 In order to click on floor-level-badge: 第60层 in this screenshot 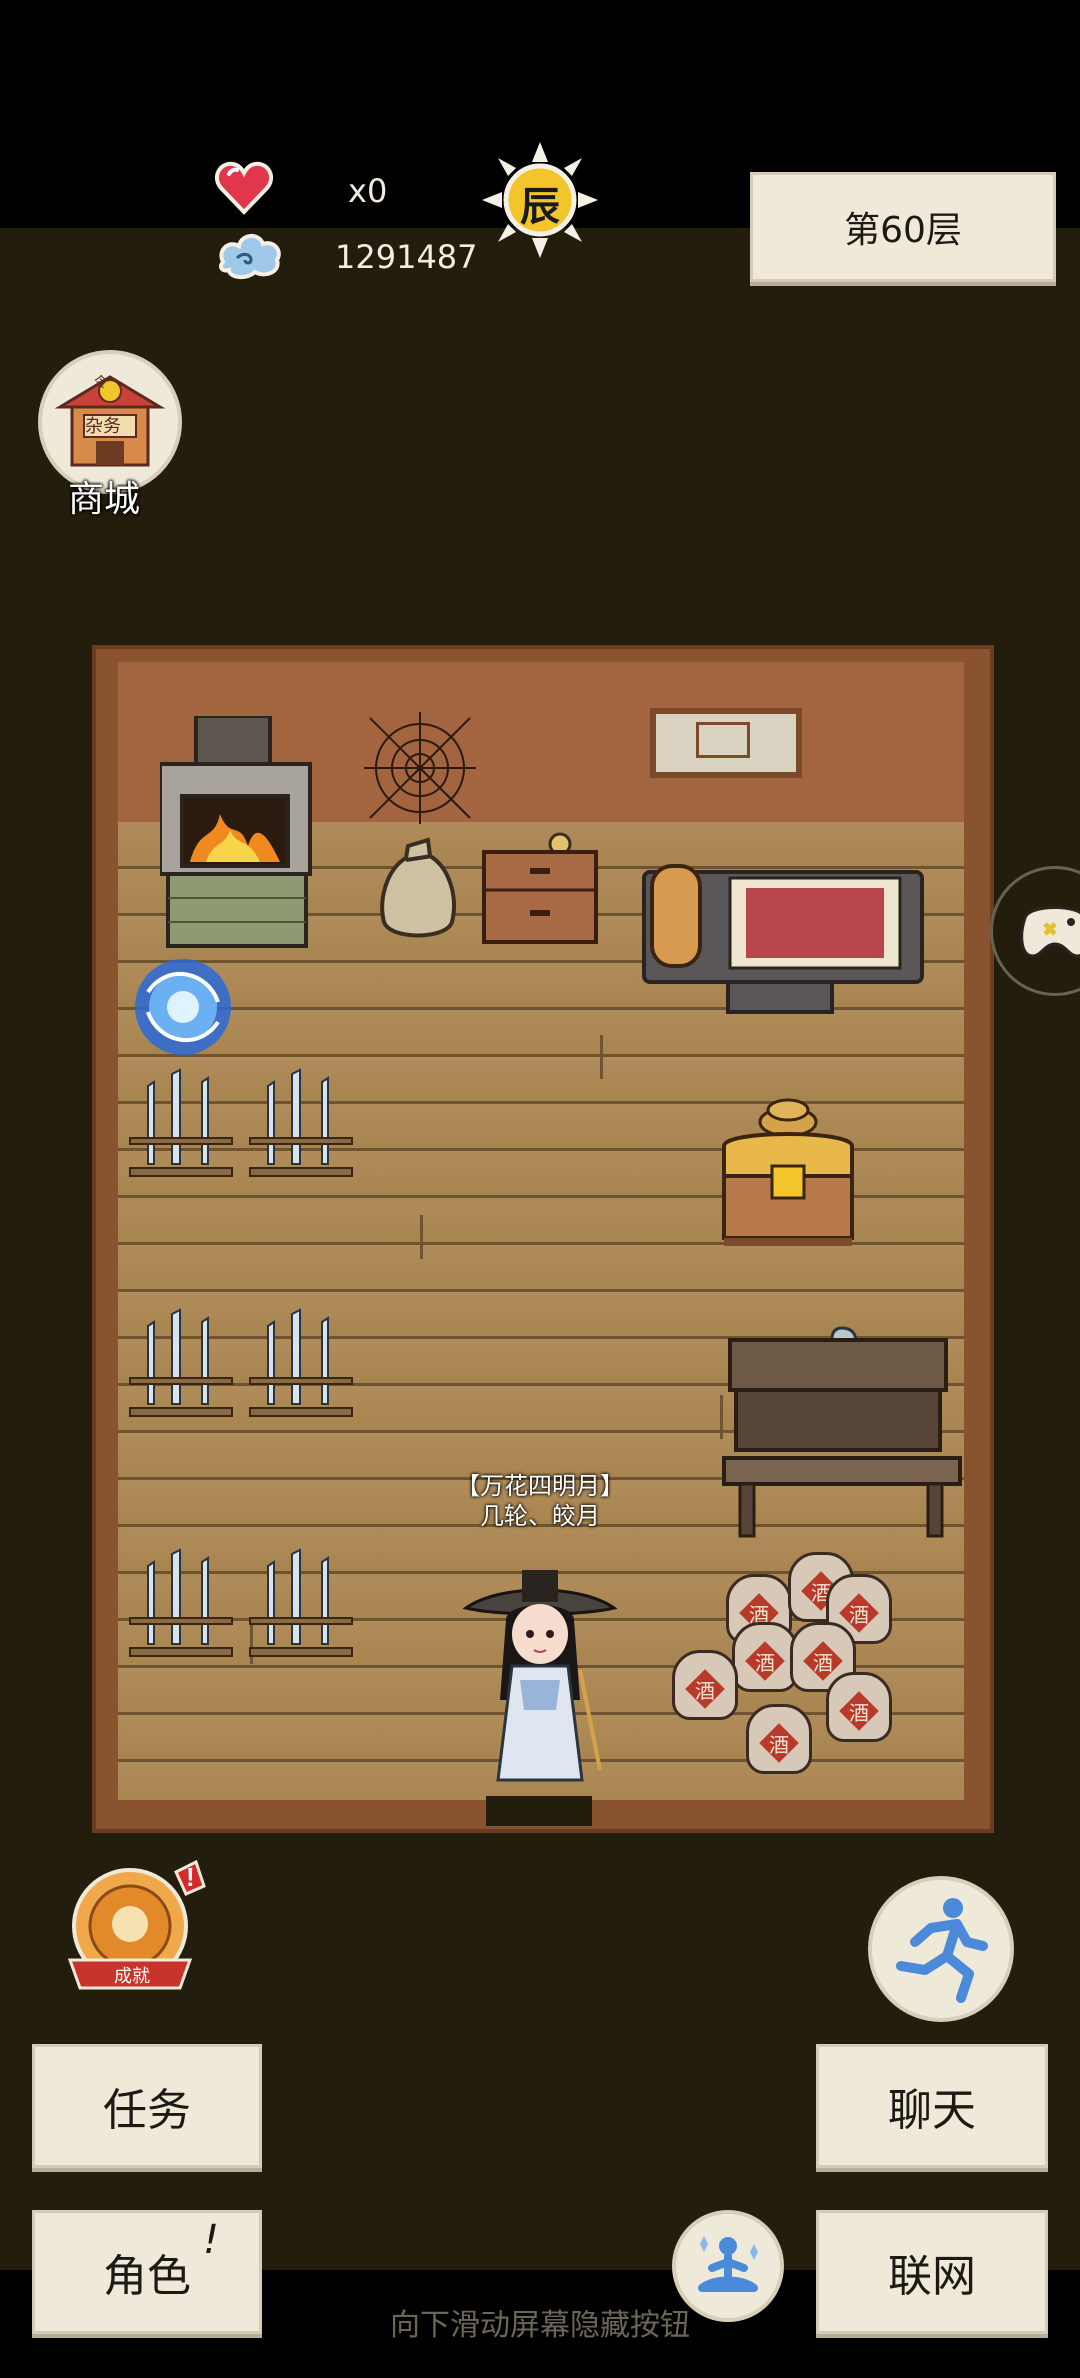, I will do `click(903, 227)`.